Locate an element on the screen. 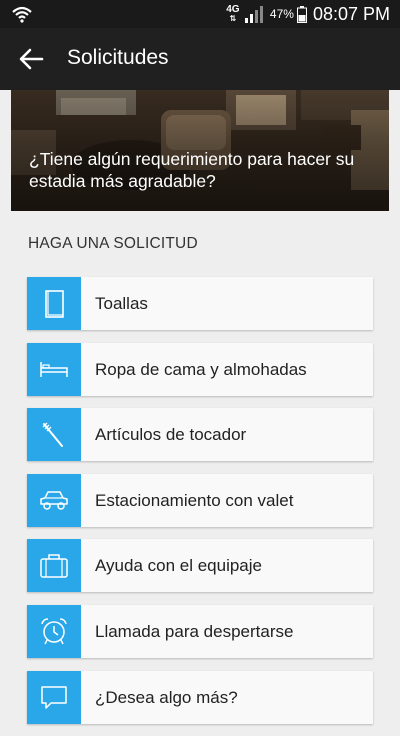  request-item-towels: Toallas is located at coordinates (200, 303).